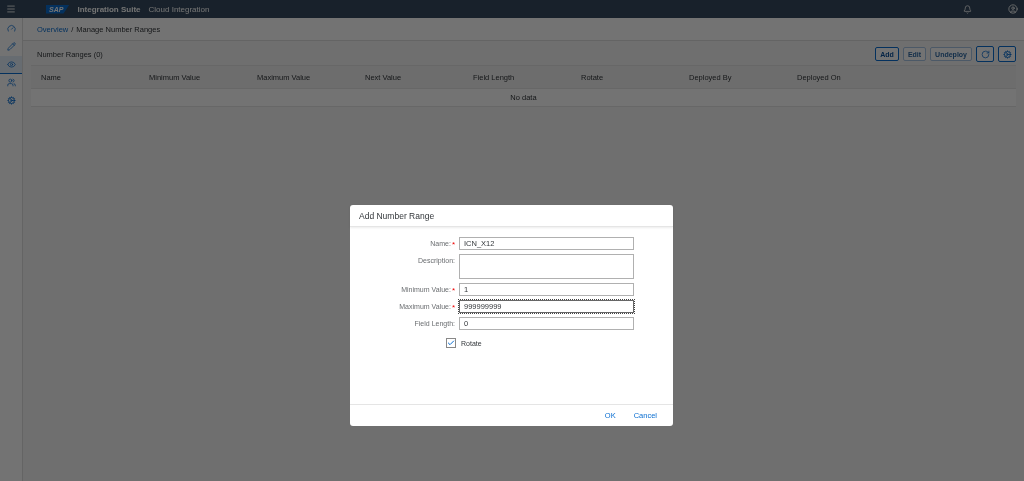 This screenshot has width=1024, height=481. I want to click on refresh-icon, so click(985, 54).